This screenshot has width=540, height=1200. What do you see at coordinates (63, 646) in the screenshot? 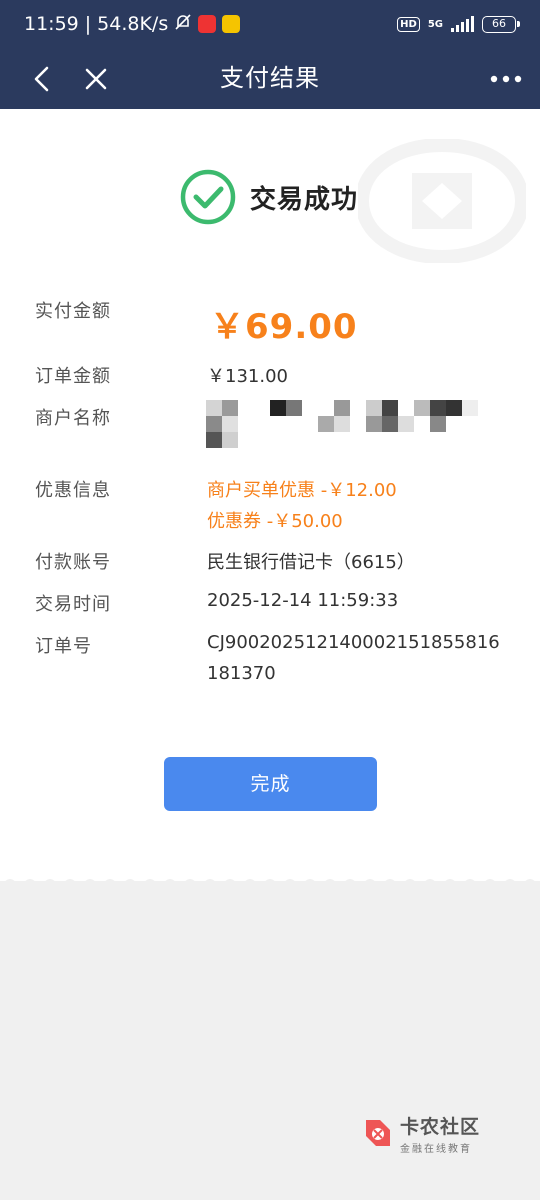
I see `order-number-label: 订单号` at bounding box center [63, 646].